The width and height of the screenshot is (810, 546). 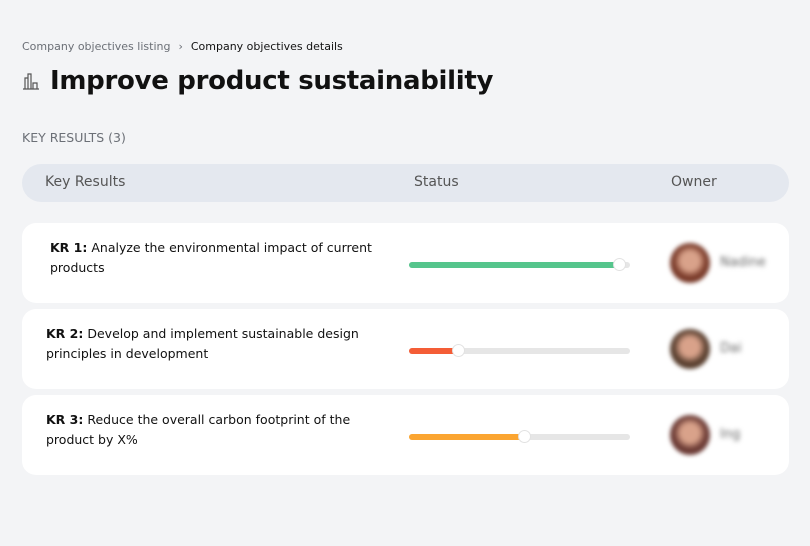 What do you see at coordinates (65, 333) in the screenshot?
I see `key-result-id: KR 2:` at bounding box center [65, 333].